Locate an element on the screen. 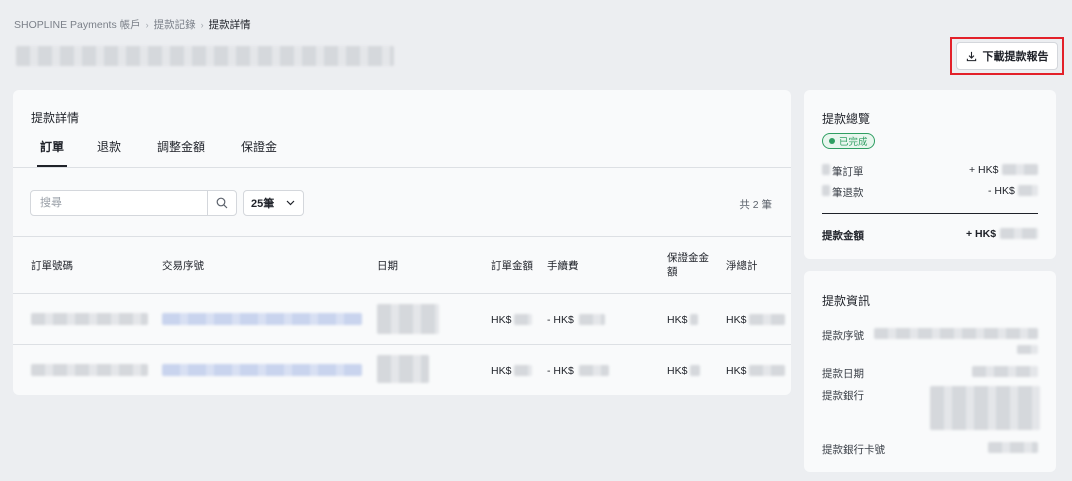  status-badge: 已完成 is located at coordinates (848, 141).